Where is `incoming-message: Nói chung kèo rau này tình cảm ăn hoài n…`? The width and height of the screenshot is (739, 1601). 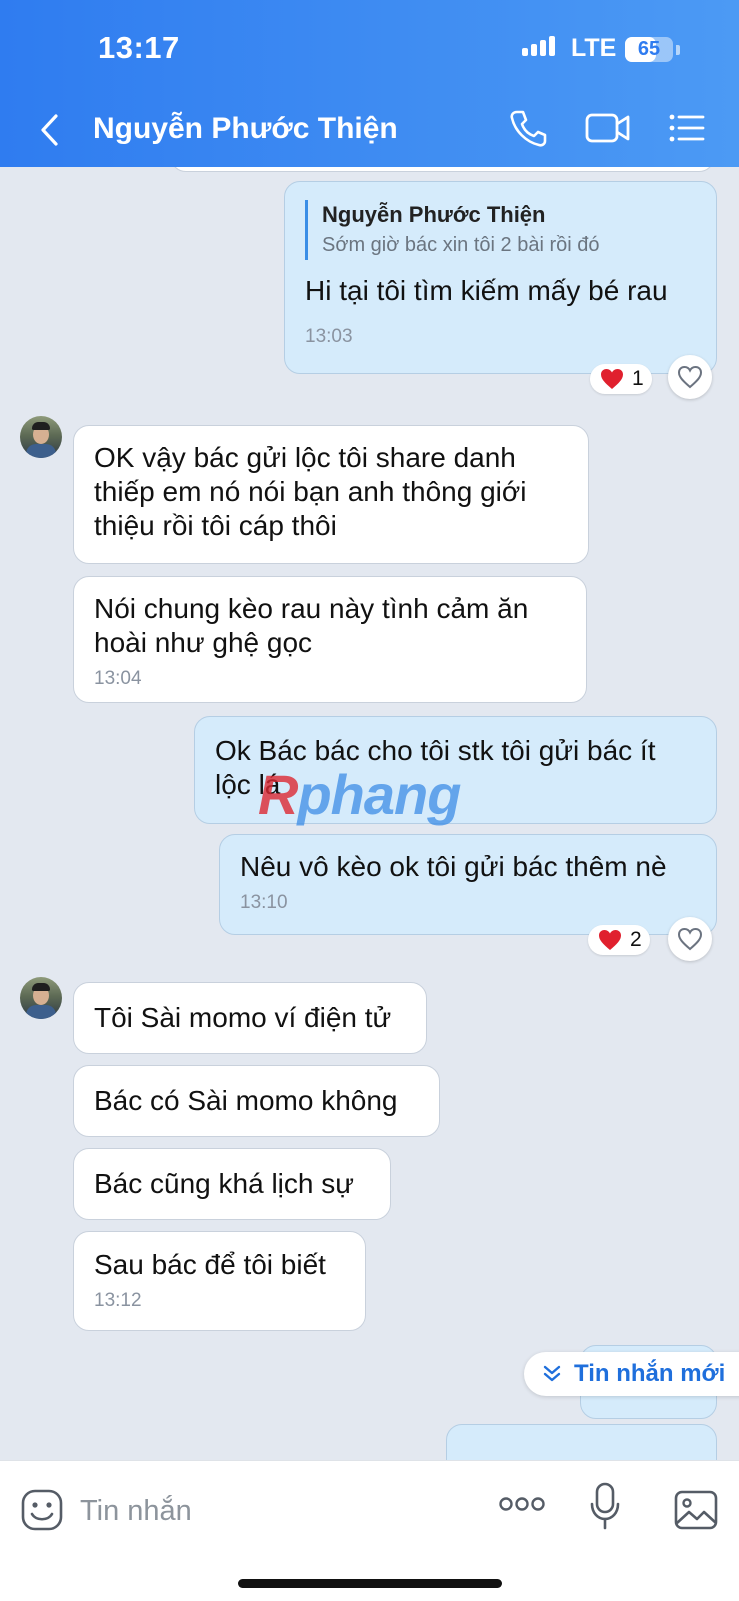 incoming-message: Nói chung kèo rau này tình cảm ăn hoài n… is located at coordinates (330, 639).